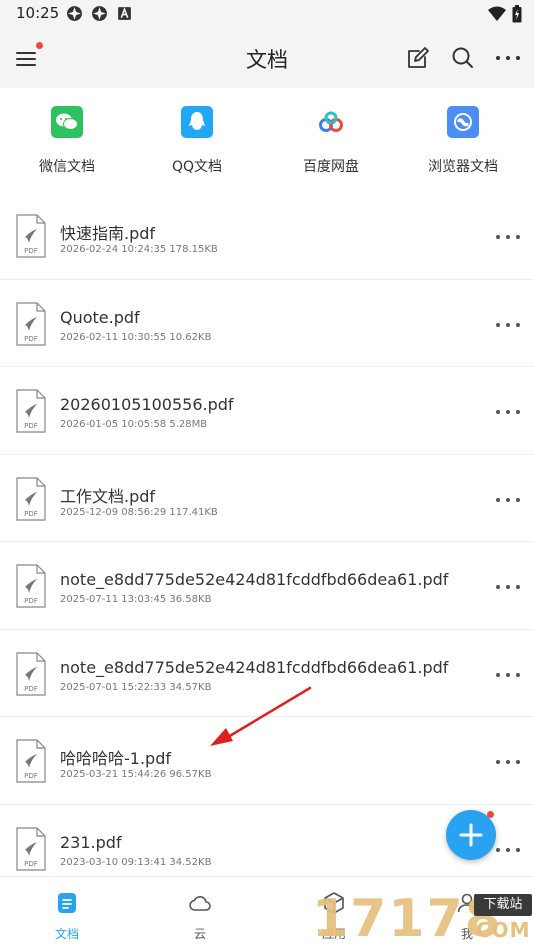 Image resolution: width=534 pixels, height=950 pixels. Describe the element at coordinates (331, 141) in the screenshot. I see `source-baidu-netdisk: 百度网盘` at that location.